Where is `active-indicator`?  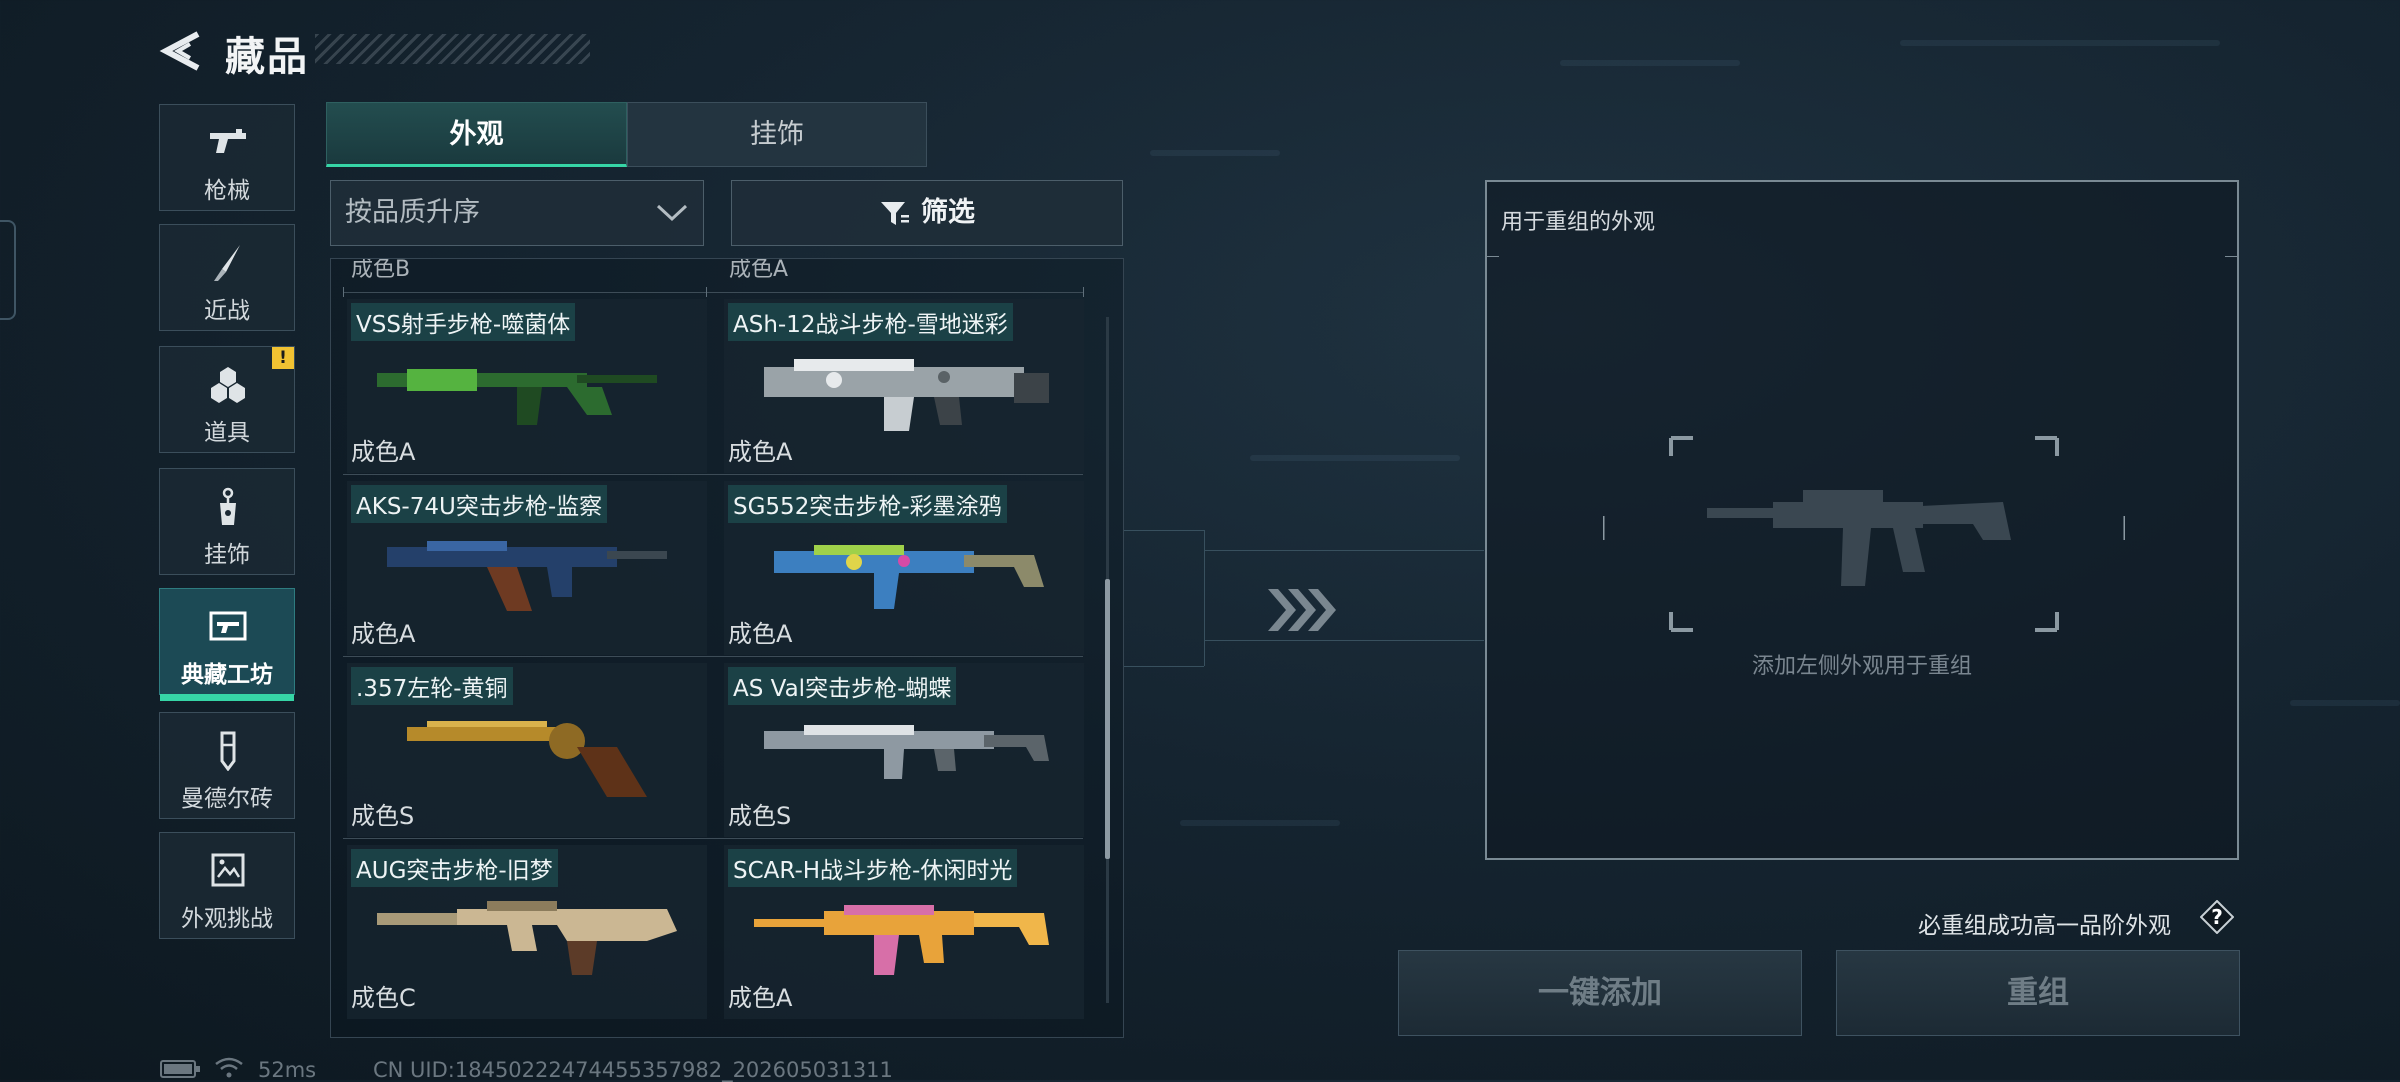
active-indicator is located at coordinates (227, 697).